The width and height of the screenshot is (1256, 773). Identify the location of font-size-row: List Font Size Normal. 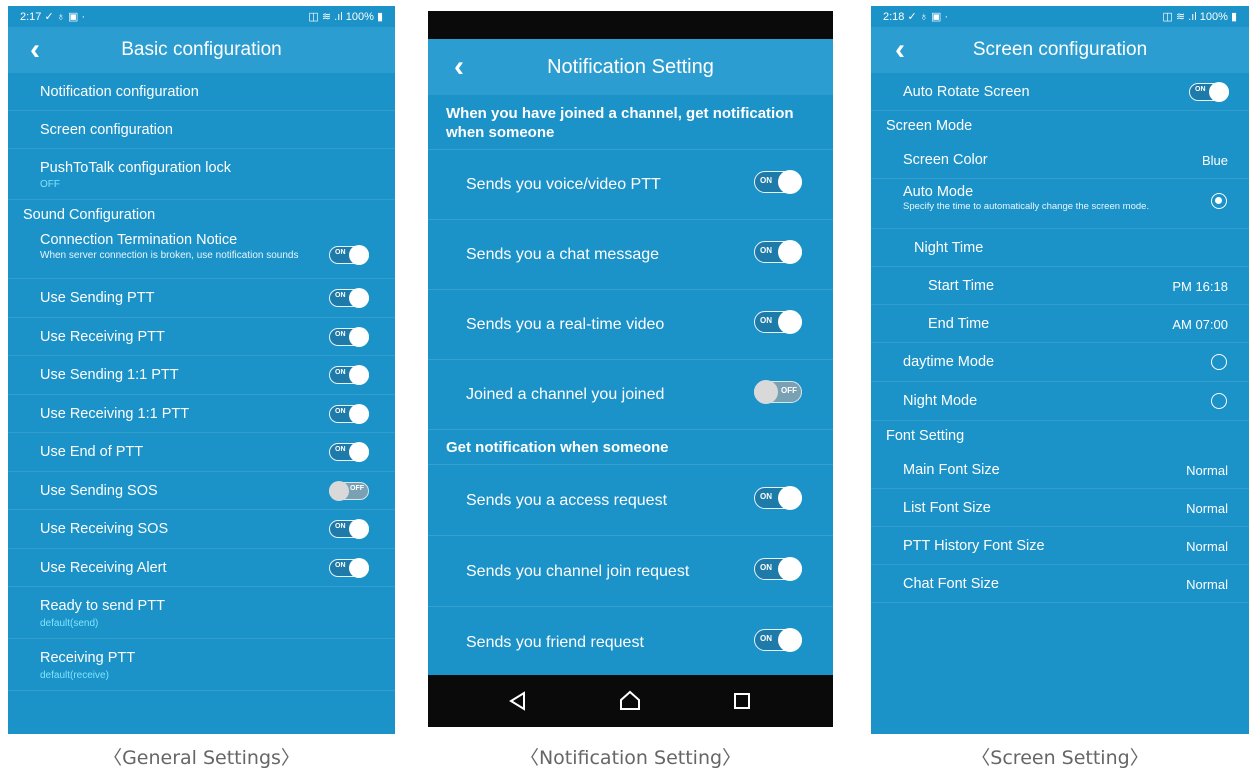
(1060, 508).